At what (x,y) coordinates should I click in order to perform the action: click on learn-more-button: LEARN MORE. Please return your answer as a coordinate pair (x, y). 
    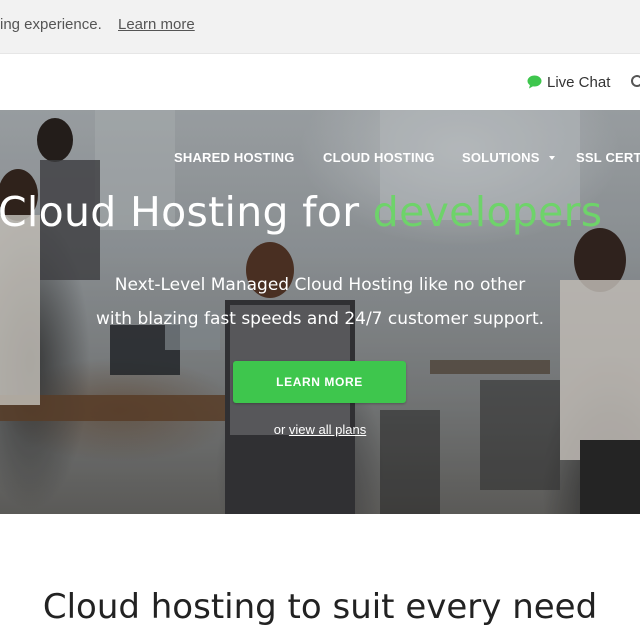
    Looking at the image, I should click on (319, 382).